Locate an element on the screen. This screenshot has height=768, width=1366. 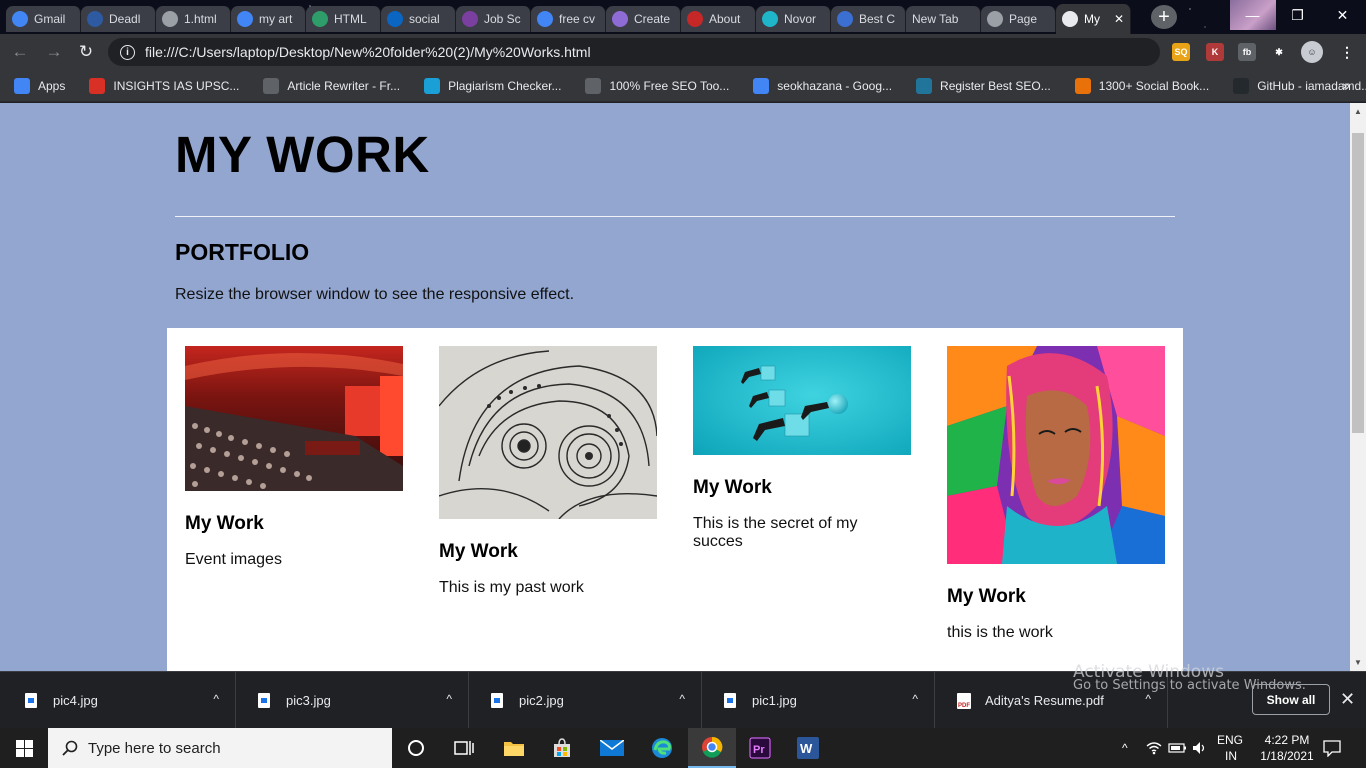
edge-icon is located at coordinates (662, 748).